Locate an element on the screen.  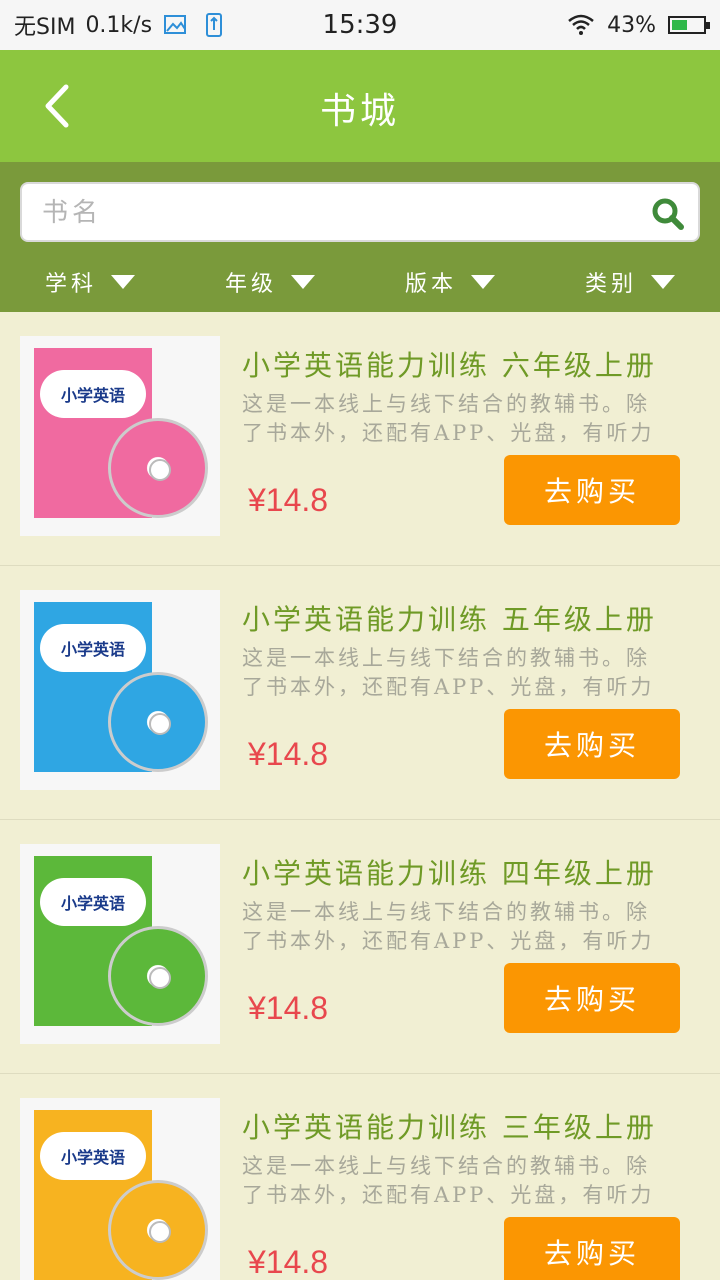
filter-bar: 学科 年级 版本 类别 is located at coordinates (360, 282).